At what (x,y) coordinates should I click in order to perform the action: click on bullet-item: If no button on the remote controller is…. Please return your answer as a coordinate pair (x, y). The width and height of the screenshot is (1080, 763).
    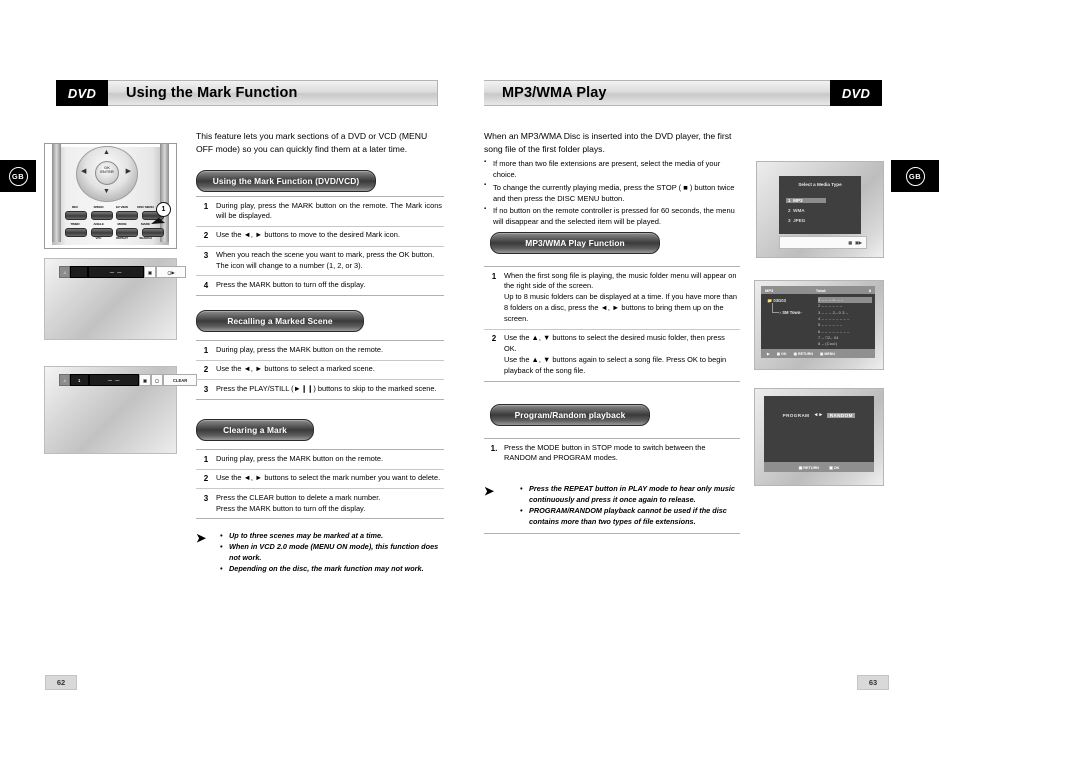
    Looking at the image, I should click on (610, 216).